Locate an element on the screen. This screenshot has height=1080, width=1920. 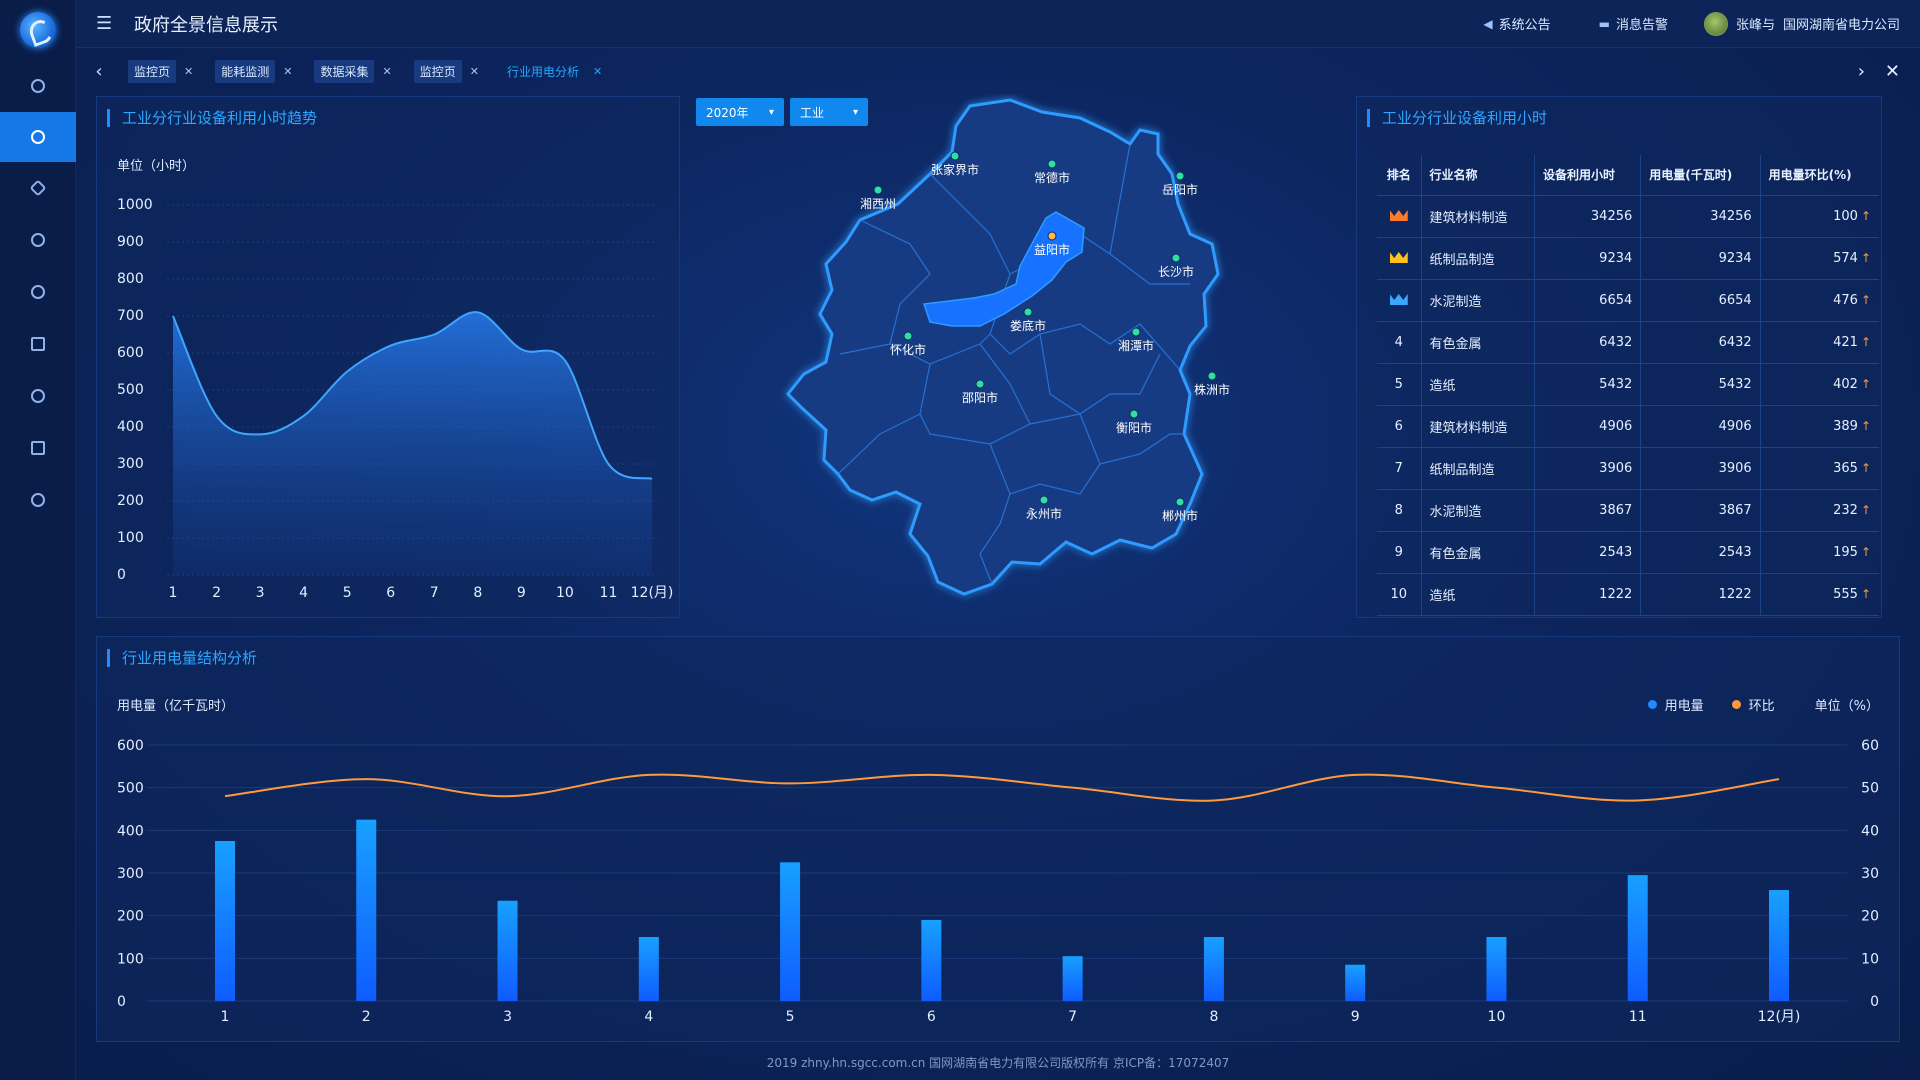
tab-next-icon: › is located at coordinates (1861, 71).